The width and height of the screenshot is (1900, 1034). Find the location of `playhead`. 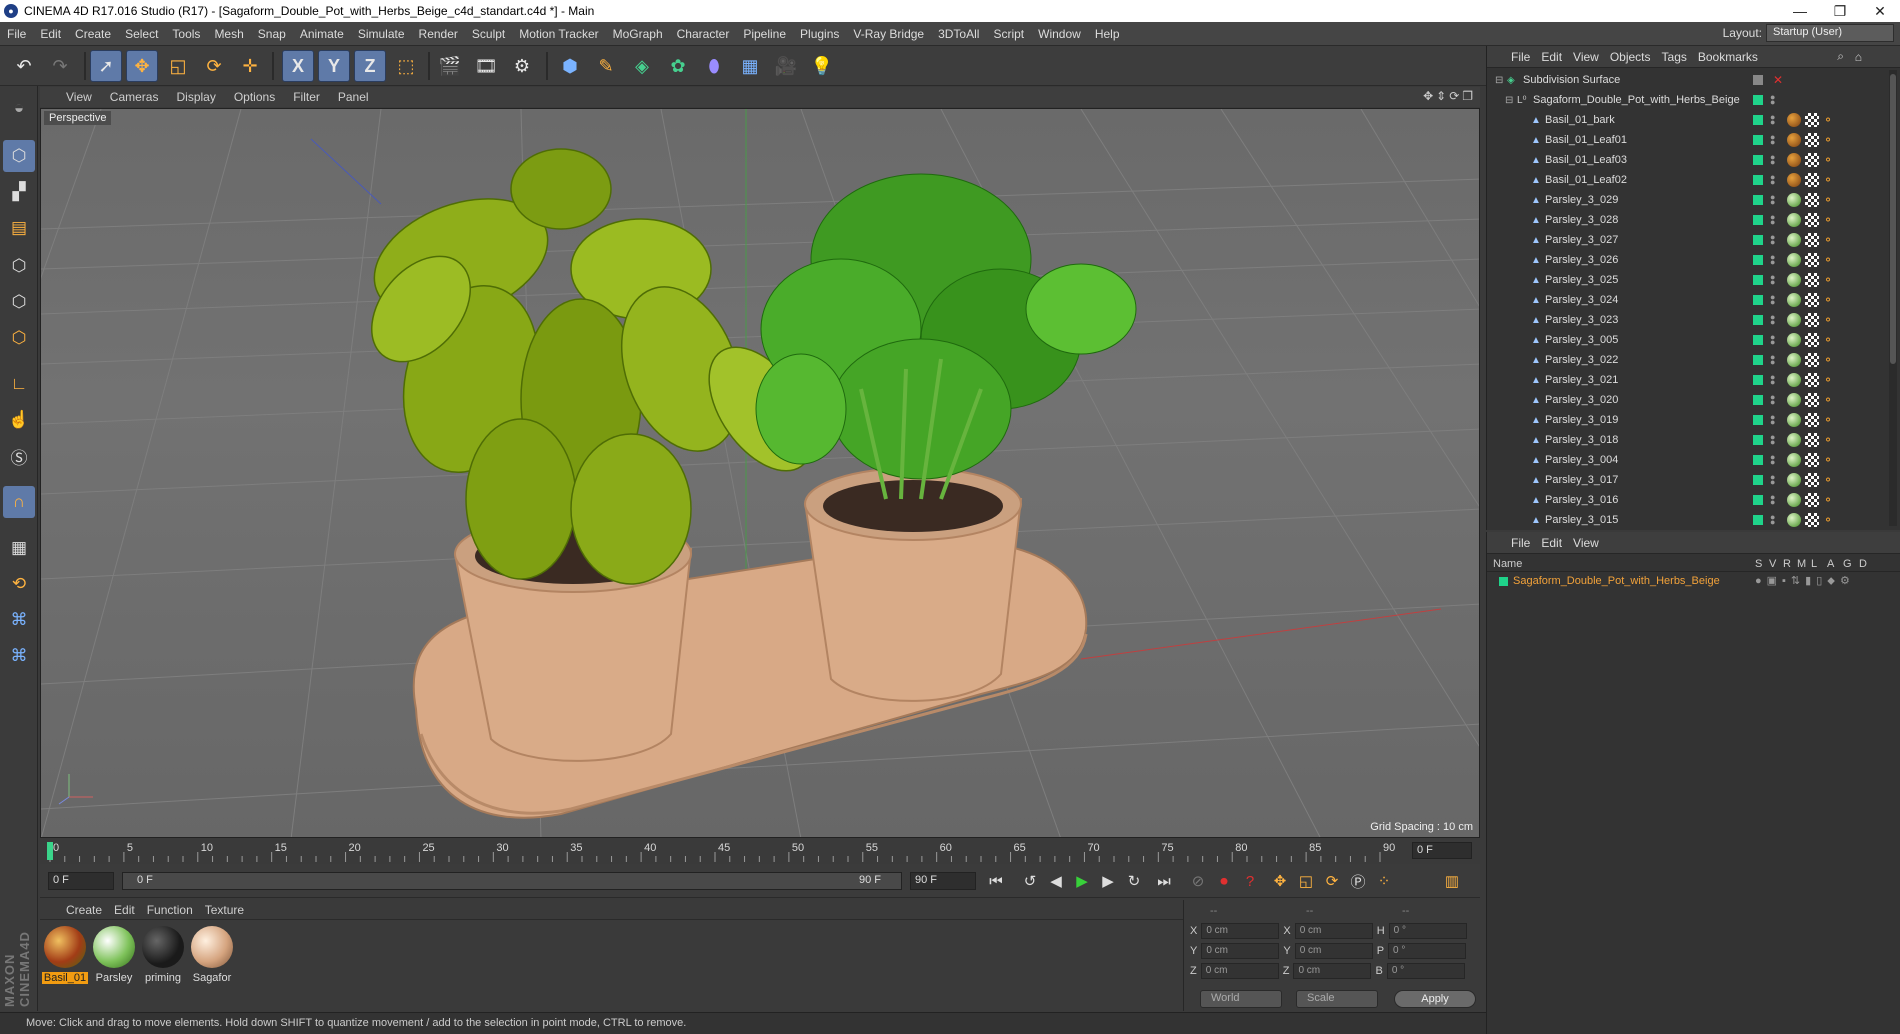

playhead is located at coordinates (50, 851).